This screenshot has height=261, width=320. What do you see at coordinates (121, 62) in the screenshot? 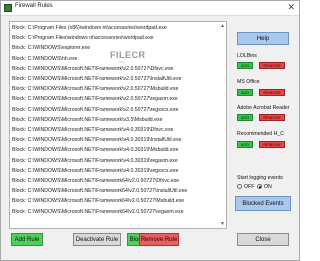
I see `watermark-subtext: .com` at bounding box center [121, 62].